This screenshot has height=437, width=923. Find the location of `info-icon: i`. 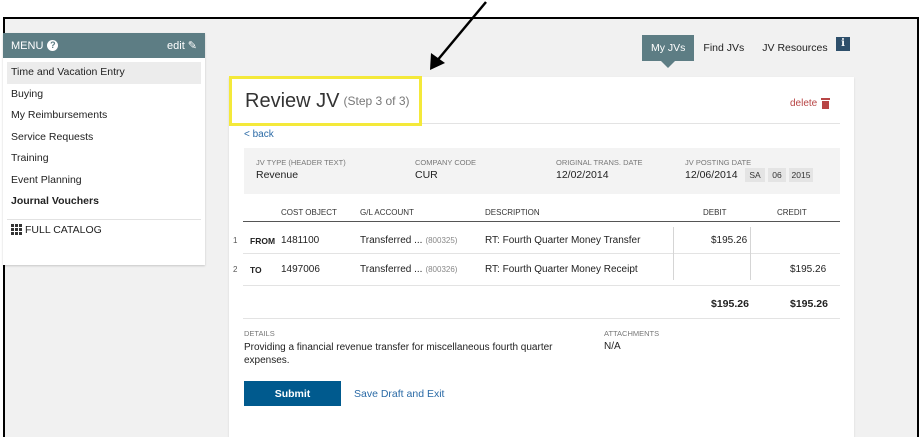

info-icon: i is located at coordinates (843, 44).